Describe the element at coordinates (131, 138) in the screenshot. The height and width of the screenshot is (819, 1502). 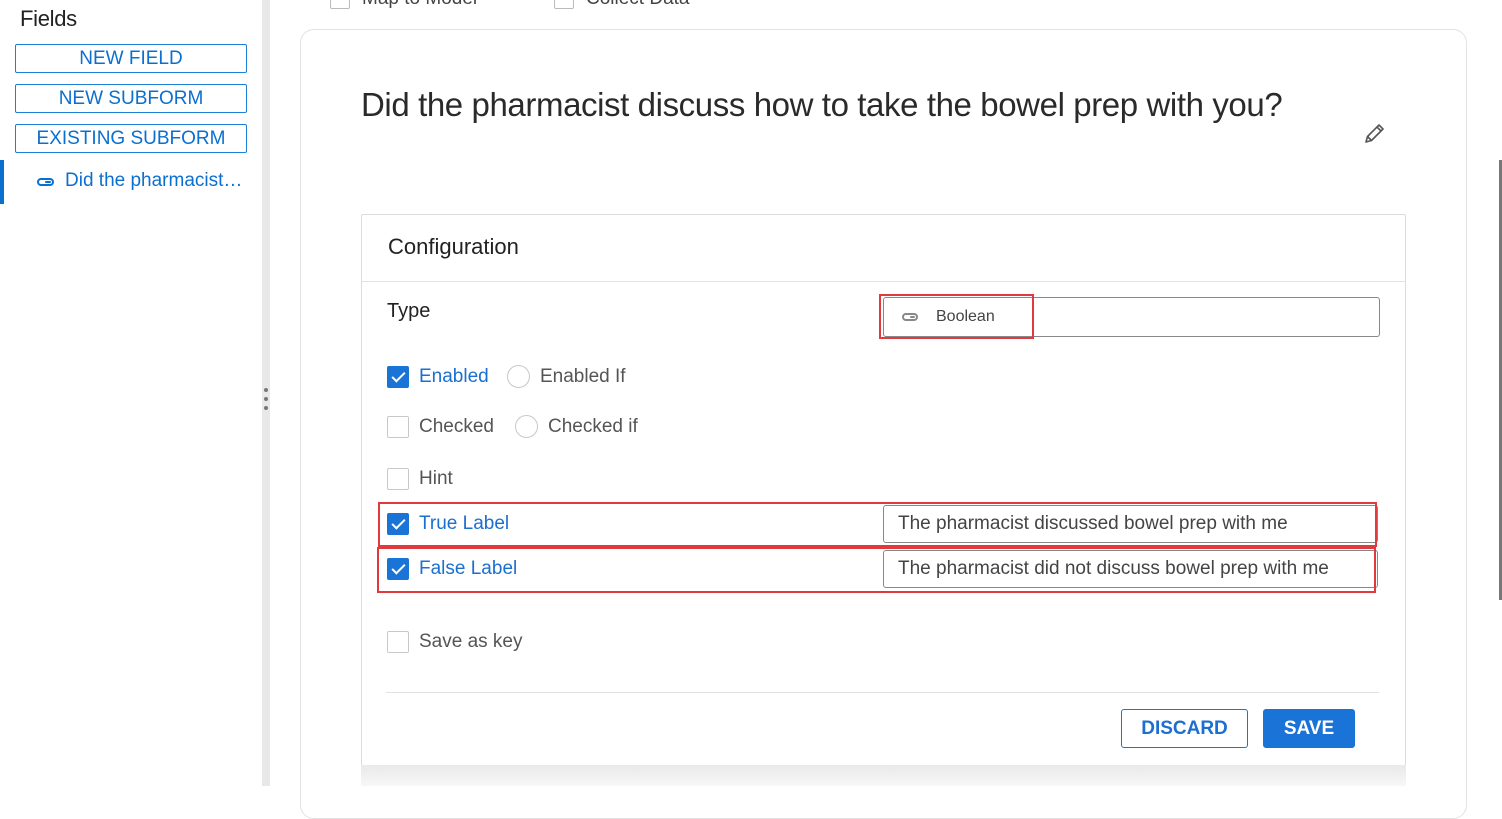
I see `existing-subform-button: EXISTING SUBFORM` at that location.